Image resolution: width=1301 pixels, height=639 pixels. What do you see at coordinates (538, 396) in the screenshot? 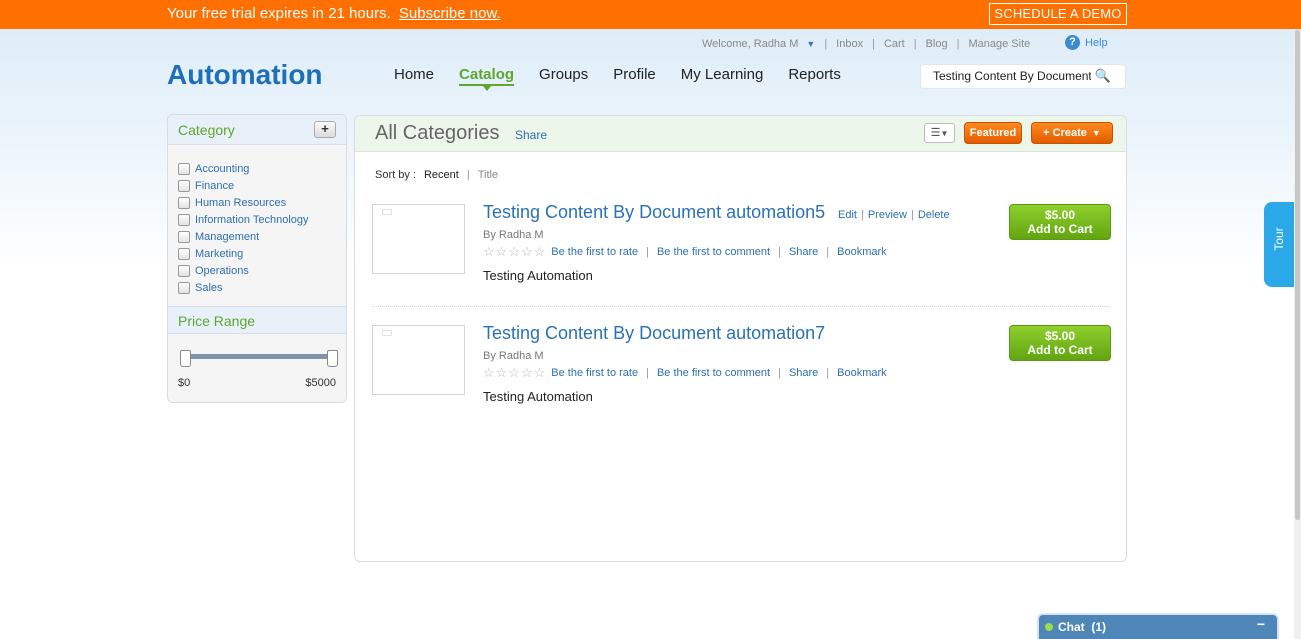
I see `item-description: Testing Automation` at bounding box center [538, 396].